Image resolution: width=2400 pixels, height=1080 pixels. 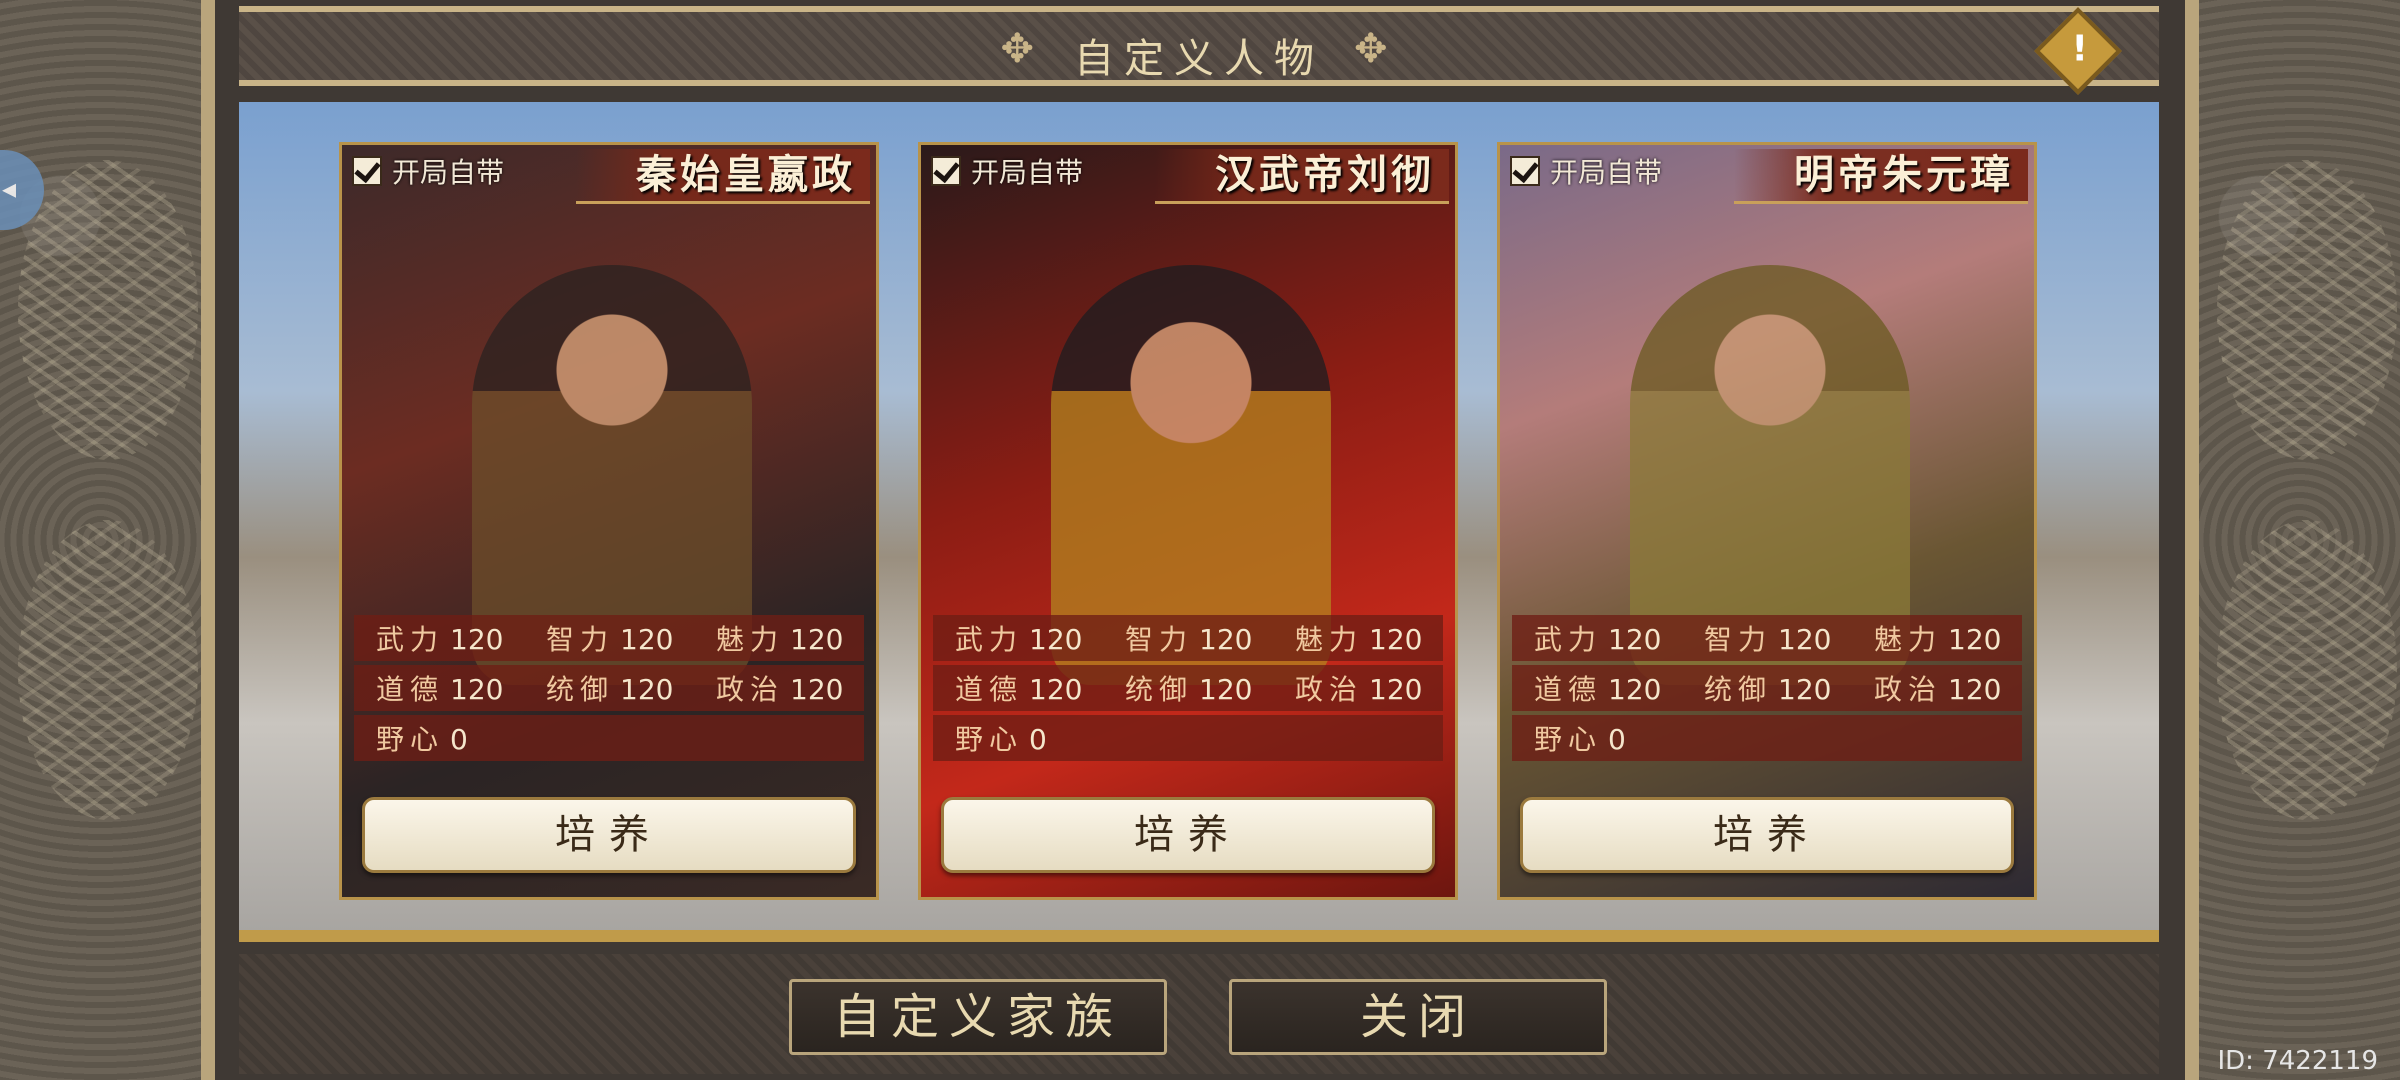 What do you see at coordinates (1199, 1014) in the screenshot?
I see `footer-bar: 自定义家族 关闭` at bounding box center [1199, 1014].